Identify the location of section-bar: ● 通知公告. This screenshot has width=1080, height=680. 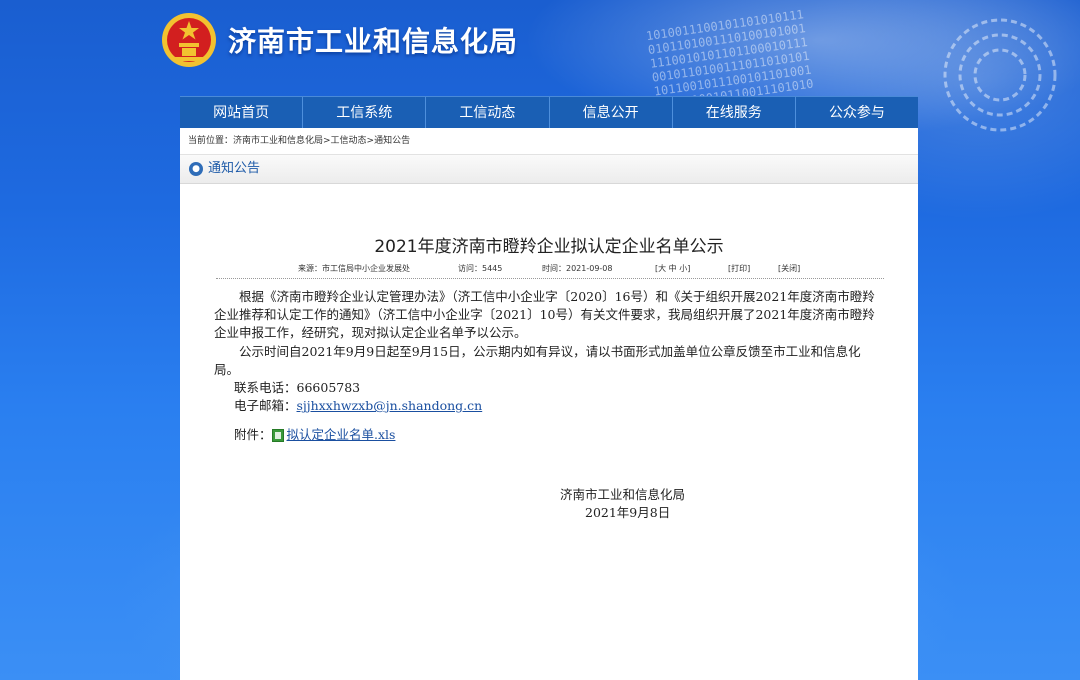
(549, 169).